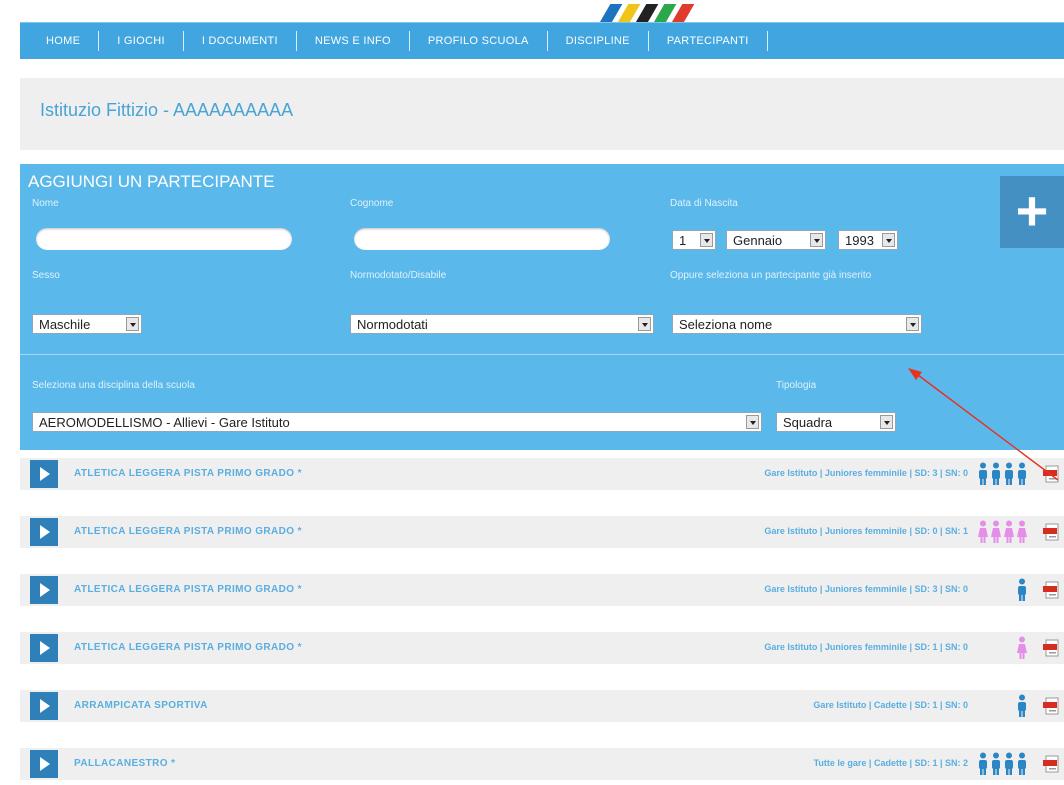  What do you see at coordinates (647, 13) in the screenshot?
I see `site-logo` at bounding box center [647, 13].